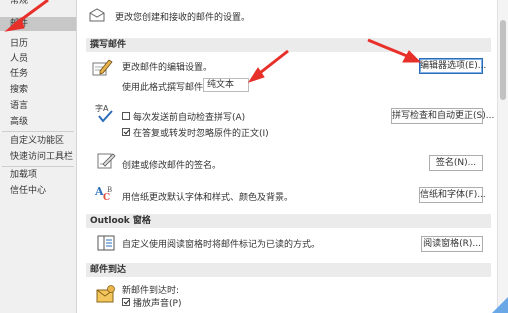 The width and height of the screenshot is (508, 313). What do you see at coordinates (500, 305) in the screenshot?
I see `annotation-arrow-corner` at bounding box center [500, 305].